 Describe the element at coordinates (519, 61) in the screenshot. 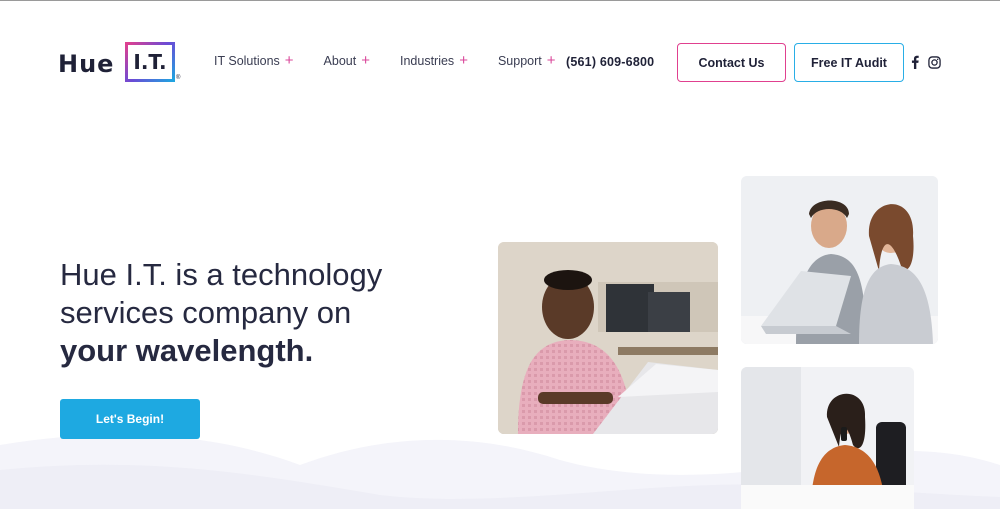

I see `nav-item-label: Support` at that location.